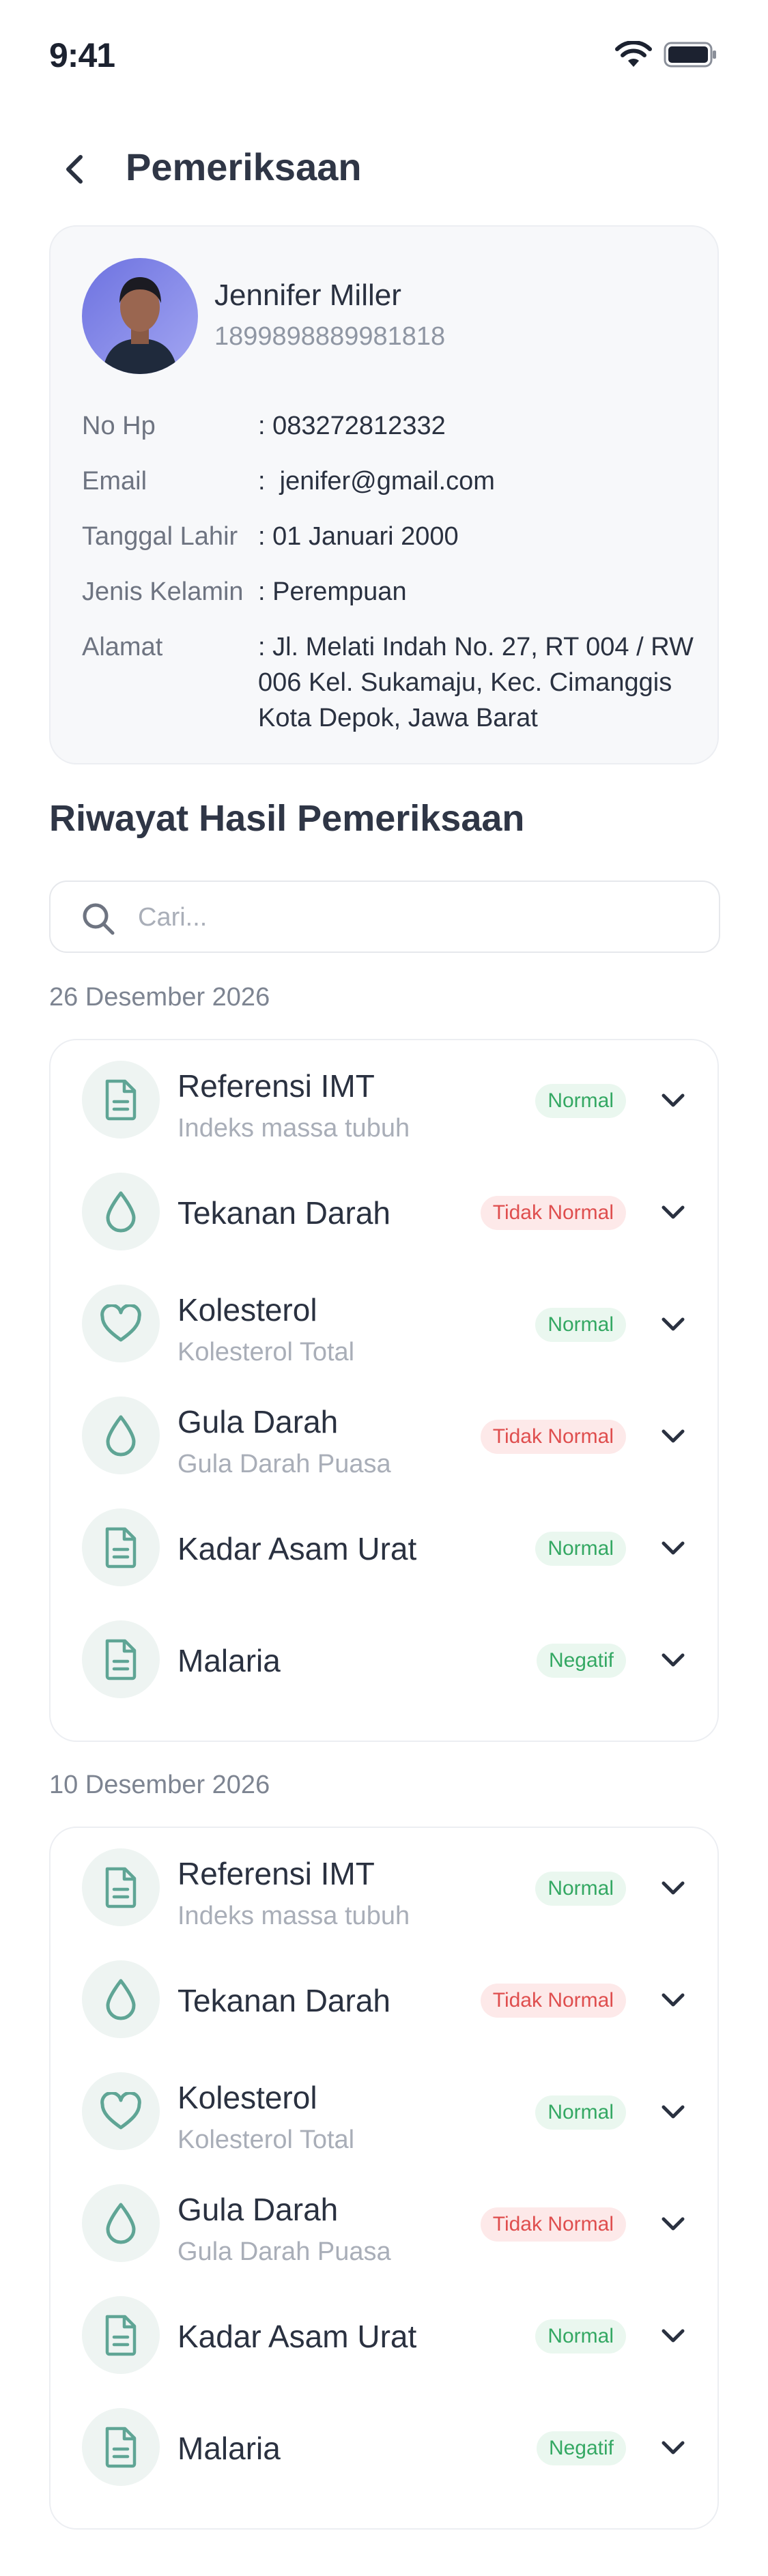 The width and height of the screenshot is (768, 2576). What do you see at coordinates (332, 591) in the screenshot?
I see `info-value: : Perempuan` at bounding box center [332, 591].